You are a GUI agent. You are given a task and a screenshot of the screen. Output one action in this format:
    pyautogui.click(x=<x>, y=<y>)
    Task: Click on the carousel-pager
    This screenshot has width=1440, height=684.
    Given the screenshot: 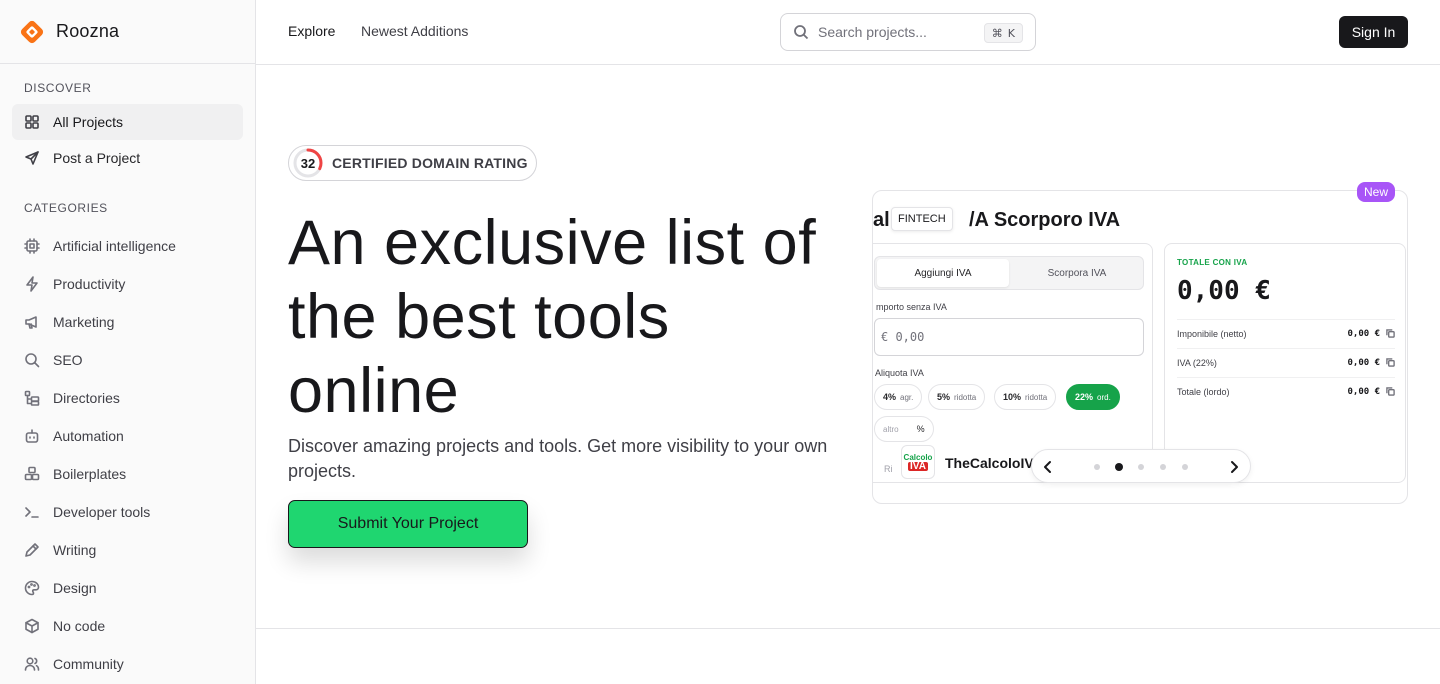 What is the action you would take?
    pyautogui.click(x=1141, y=466)
    